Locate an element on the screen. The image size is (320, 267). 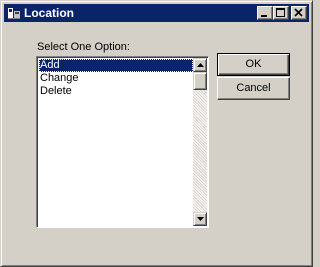
list-item-add: Add is located at coordinates (116, 65).